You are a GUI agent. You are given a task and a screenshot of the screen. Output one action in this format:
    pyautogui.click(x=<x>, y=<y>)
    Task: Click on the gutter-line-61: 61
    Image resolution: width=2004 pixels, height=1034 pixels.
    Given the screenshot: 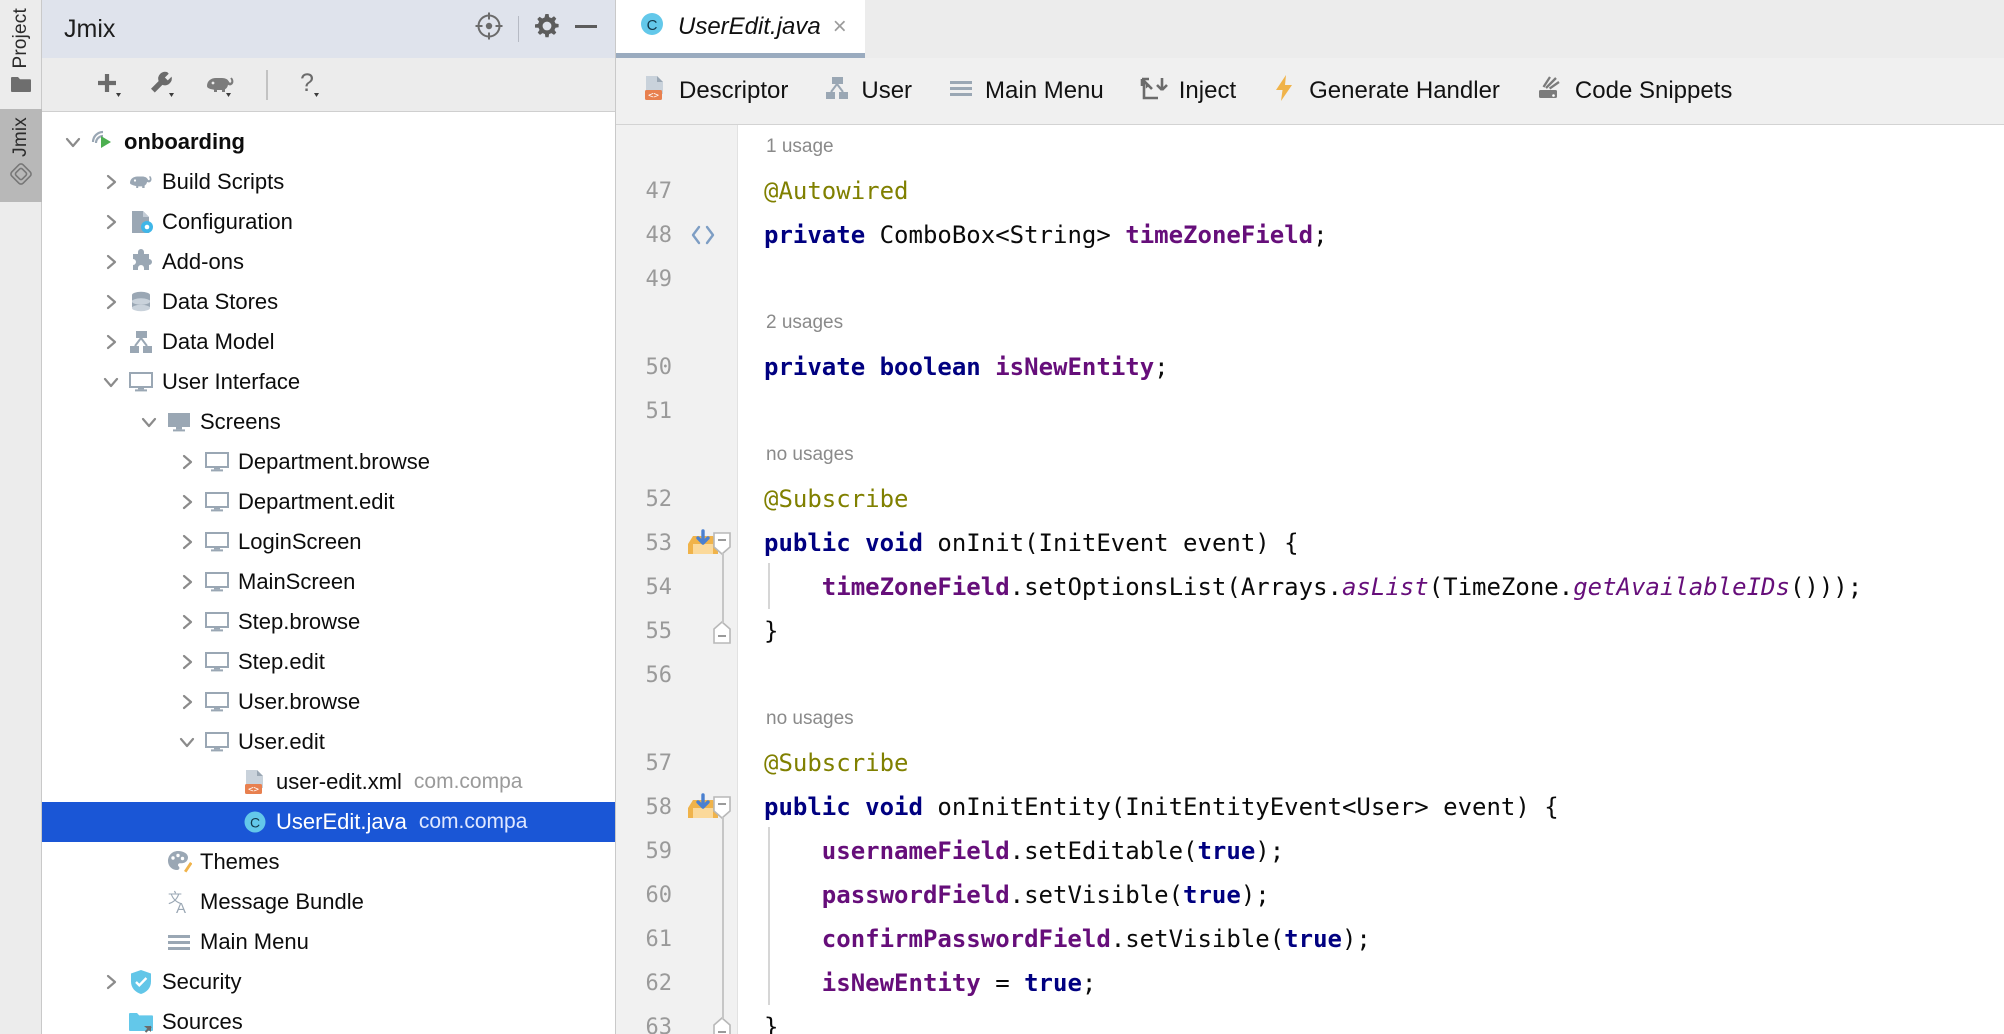 What is the action you would take?
    pyautogui.click(x=676, y=939)
    